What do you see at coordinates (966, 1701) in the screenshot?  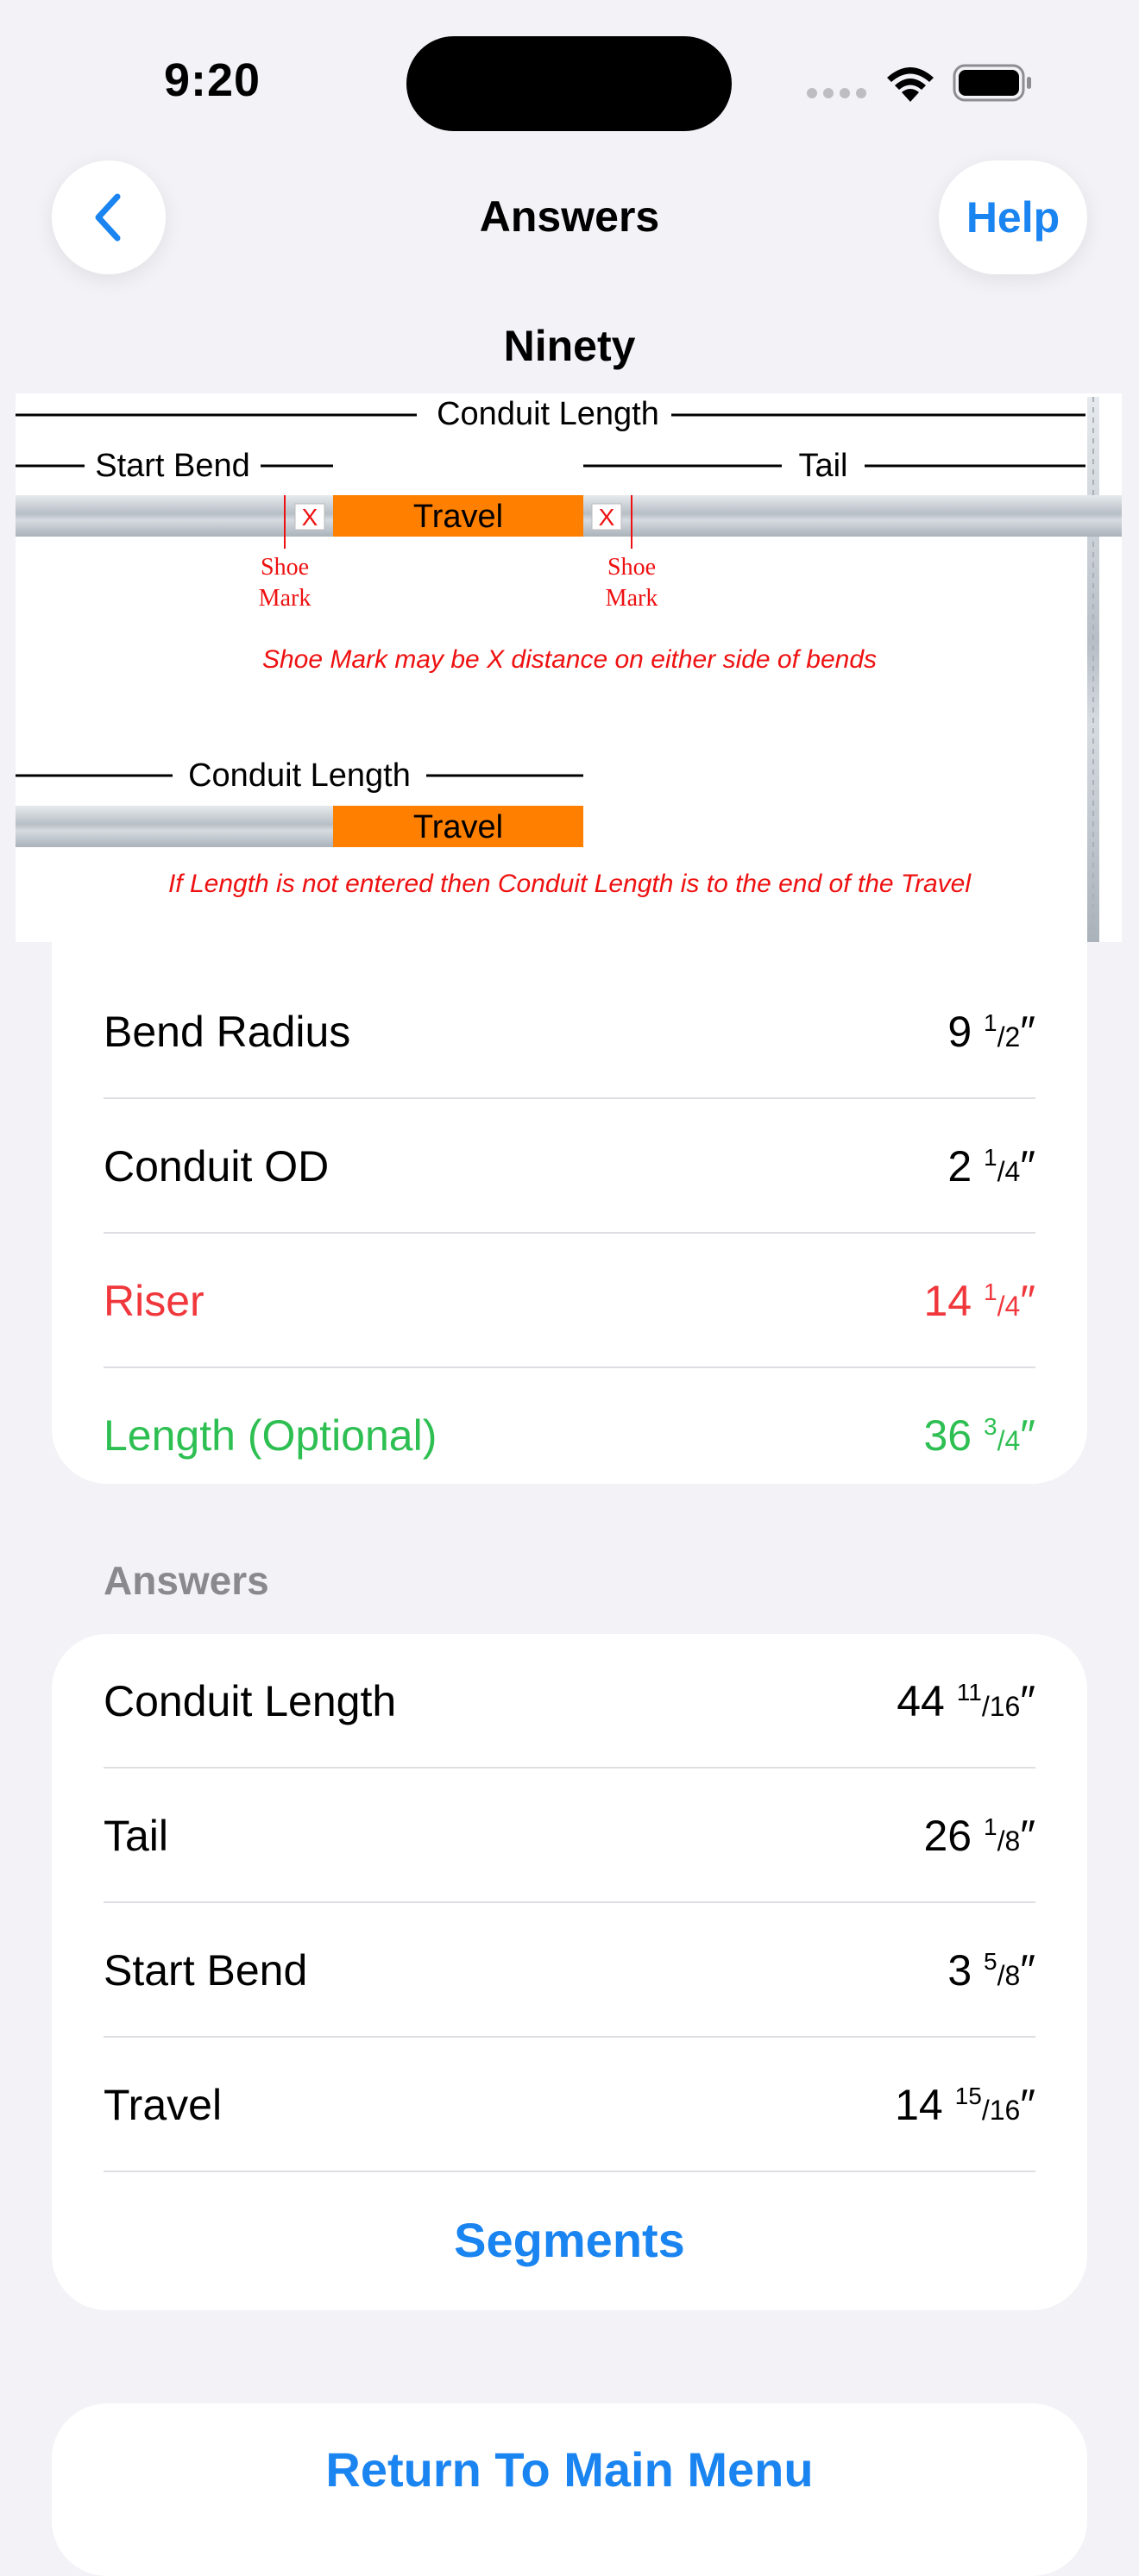 I see `answer-value: 44 11/16″` at bounding box center [966, 1701].